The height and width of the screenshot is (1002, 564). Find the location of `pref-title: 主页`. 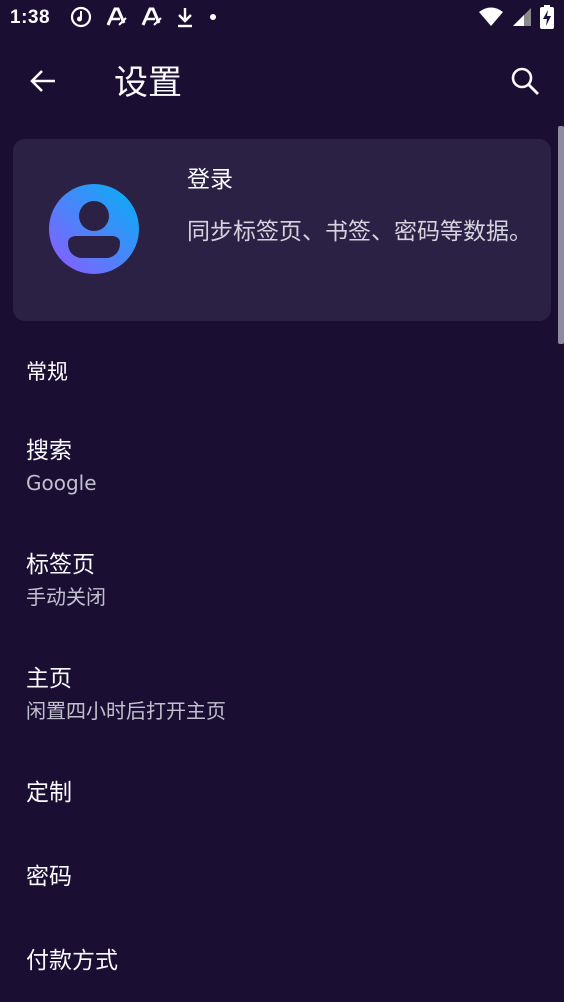

pref-title: 主页 is located at coordinates (49, 679).